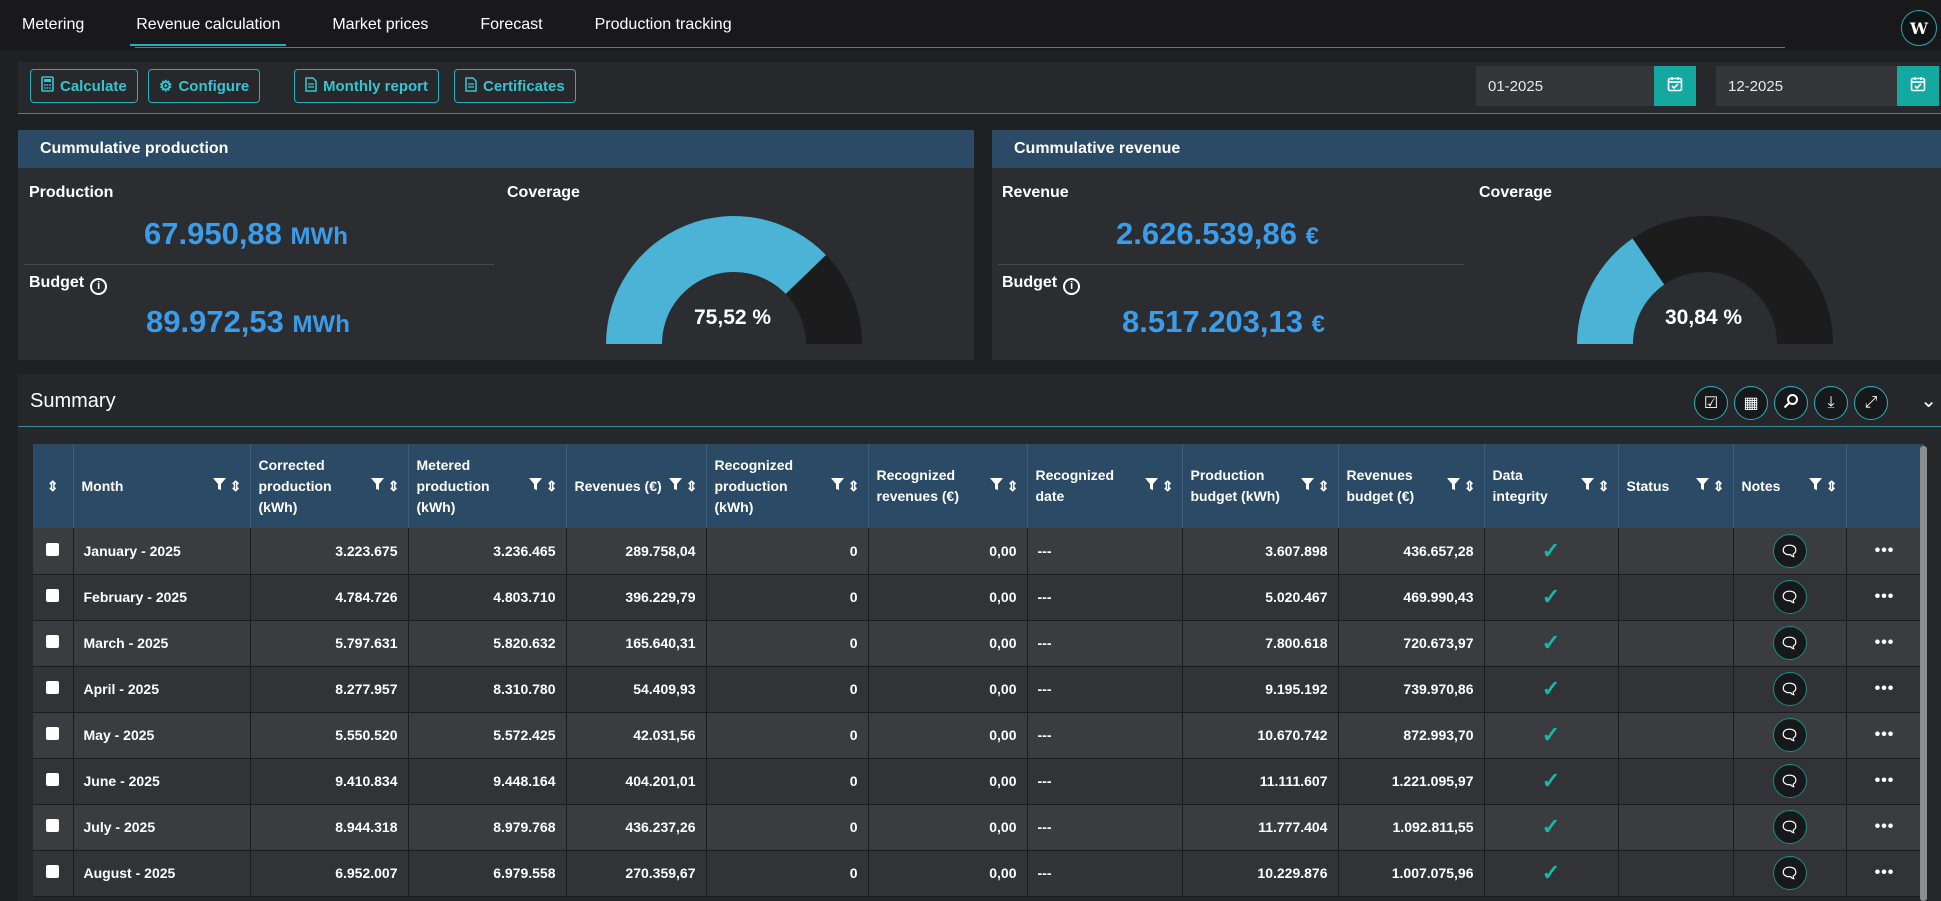  I want to click on checkmark-icon: ✓, so click(1551, 550).